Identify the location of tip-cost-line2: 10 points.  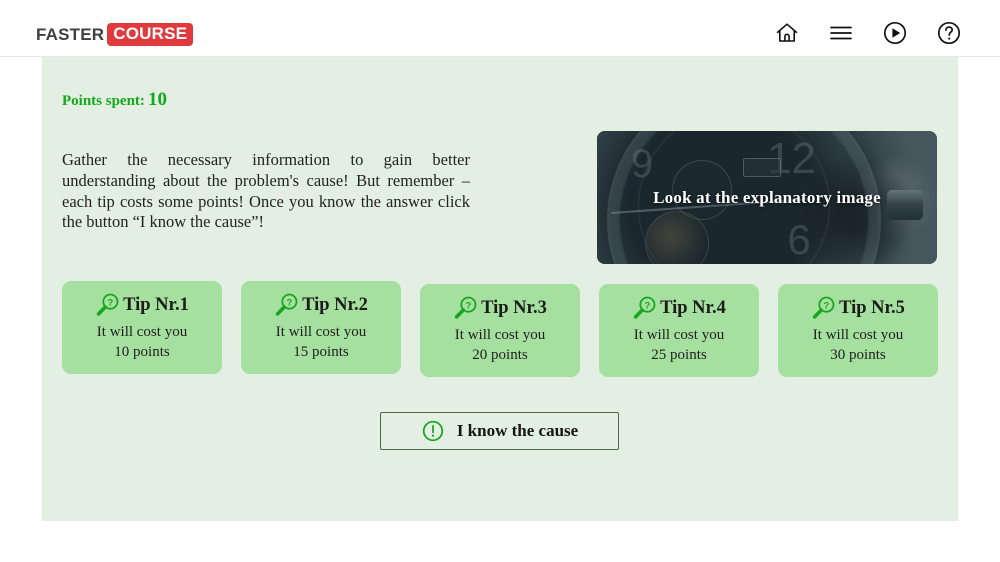
(142, 352).